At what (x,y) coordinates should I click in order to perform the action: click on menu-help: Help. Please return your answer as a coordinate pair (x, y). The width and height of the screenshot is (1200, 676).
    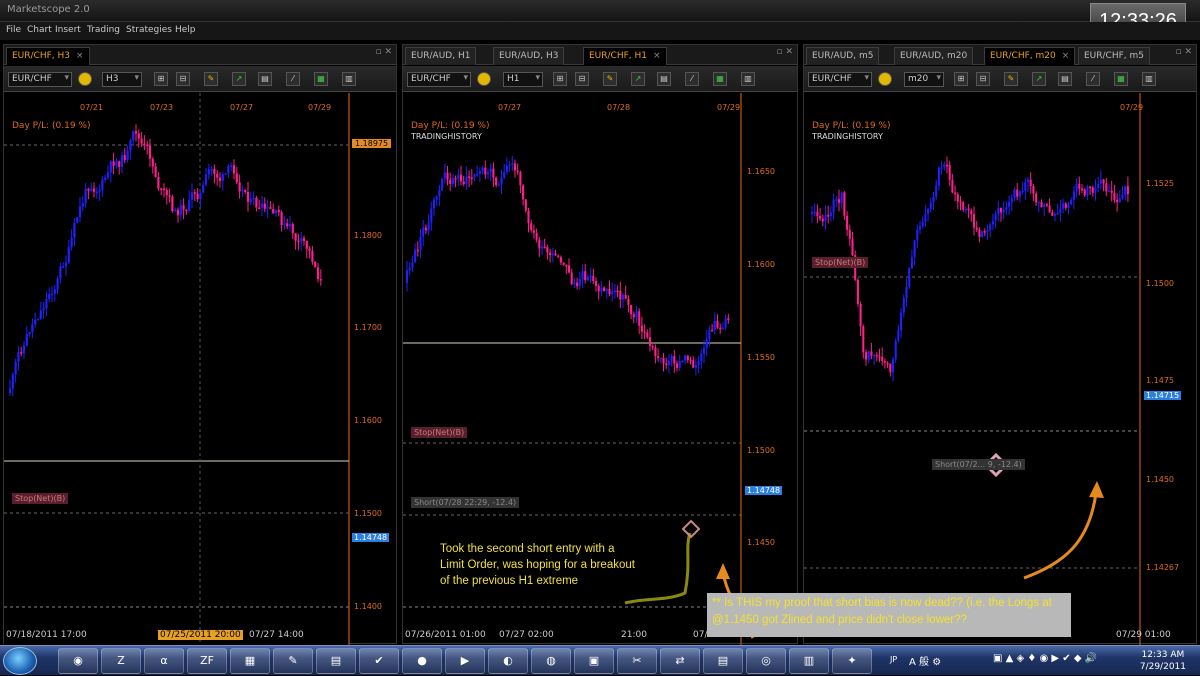
    Looking at the image, I should click on (185, 30).